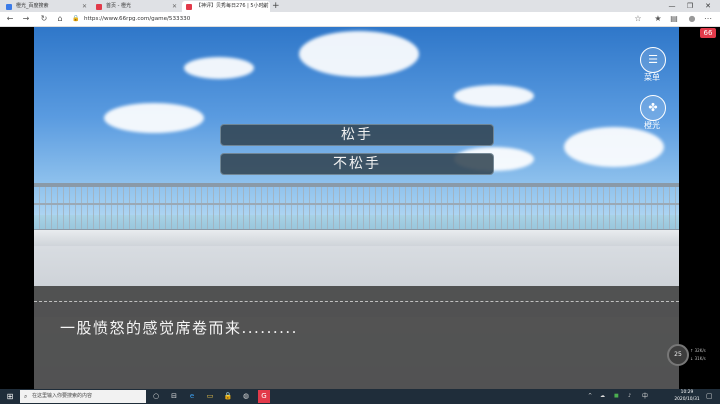  Describe the element at coordinates (638, 19) in the screenshot. I see `star-icon: ☆` at that location.